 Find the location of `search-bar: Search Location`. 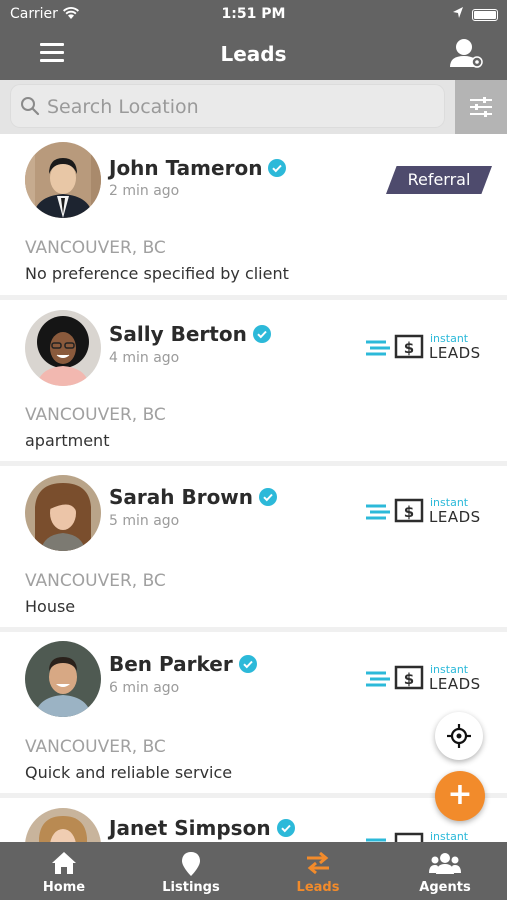

search-bar: Search Location is located at coordinates (253, 107).